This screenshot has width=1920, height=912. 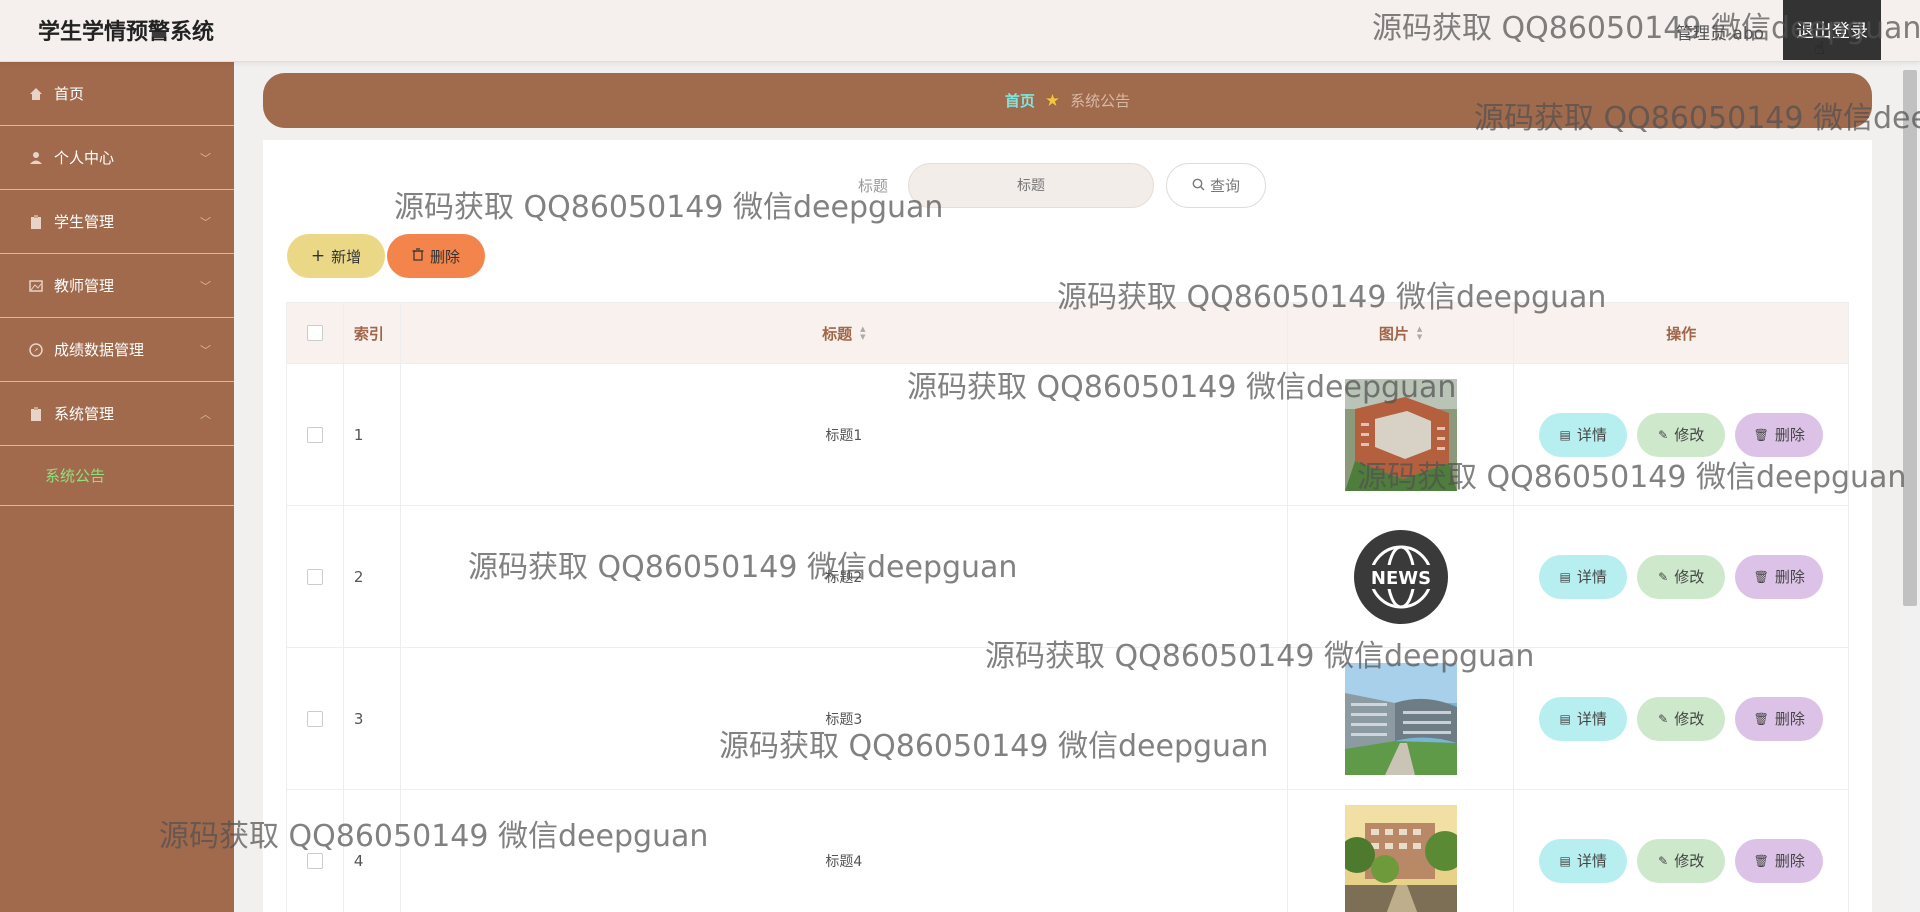 What do you see at coordinates (117, 158) in the screenshot?
I see `sidebar-item-personal-center: 个人中心 ﹀` at bounding box center [117, 158].